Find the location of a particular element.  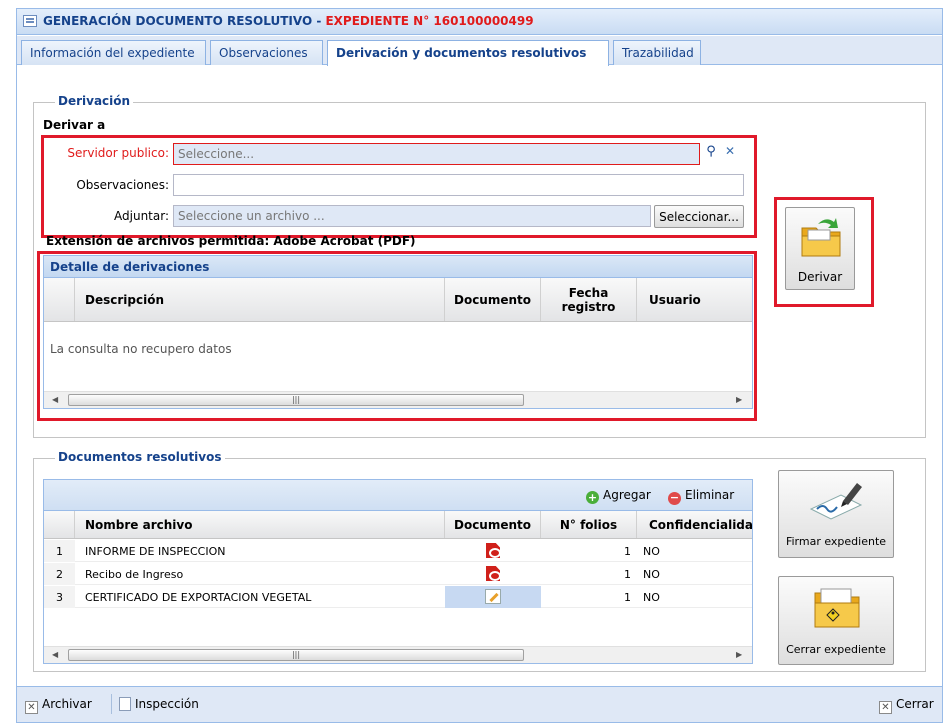

firmar-expediente-button: Firmar expediente is located at coordinates (836, 514).